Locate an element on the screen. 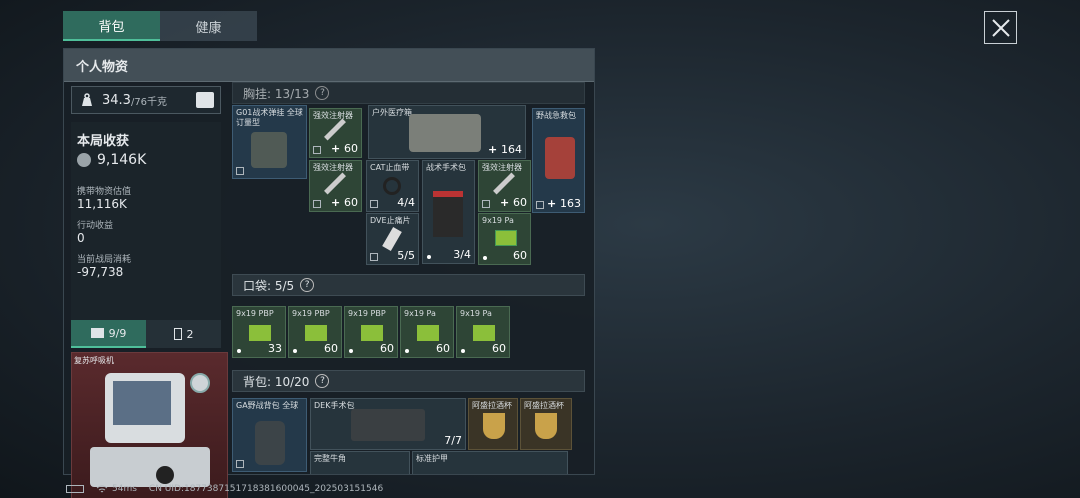 This screenshot has height=498, width=1080. item-count: 4/4 is located at coordinates (406, 202).